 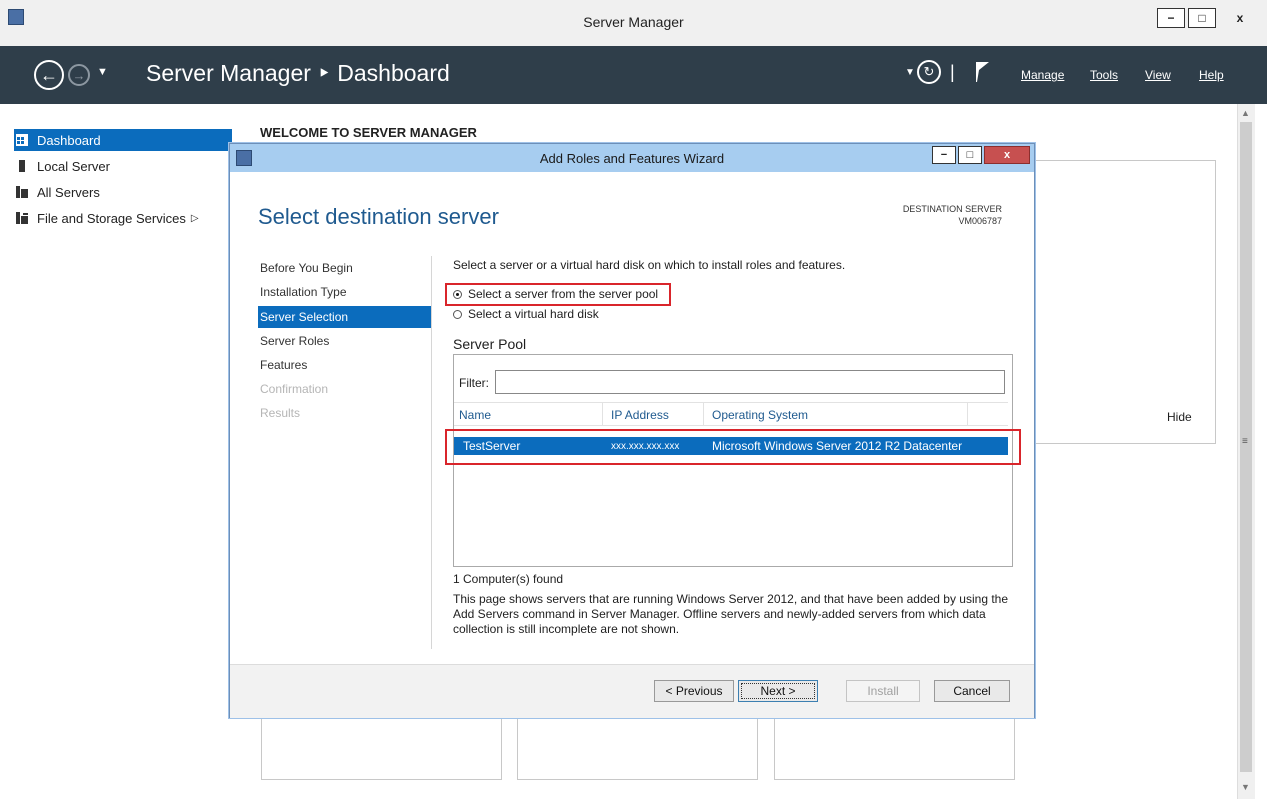 What do you see at coordinates (111, 218) in the screenshot?
I see `sidebar-item-label: File and Storage Services` at bounding box center [111, 218].